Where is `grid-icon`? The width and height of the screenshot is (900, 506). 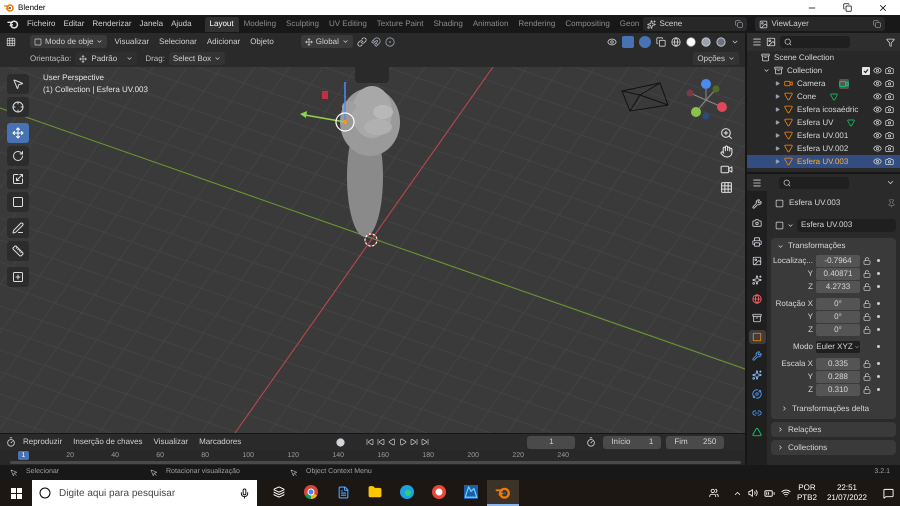 grid-icon is located at coordinates (726, 187).